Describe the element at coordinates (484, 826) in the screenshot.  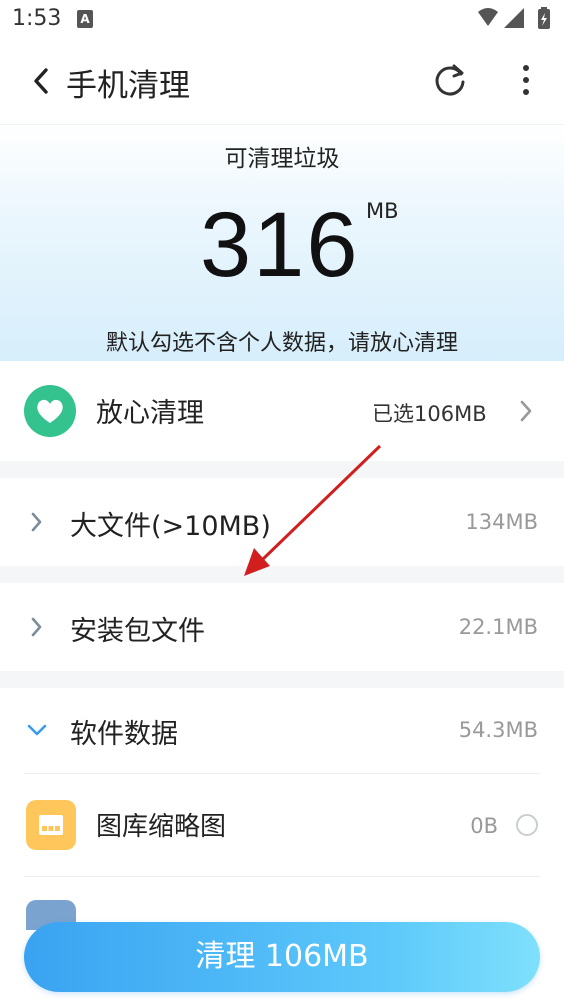
I see `gallery-thumbnails-size: 0B` at that location.